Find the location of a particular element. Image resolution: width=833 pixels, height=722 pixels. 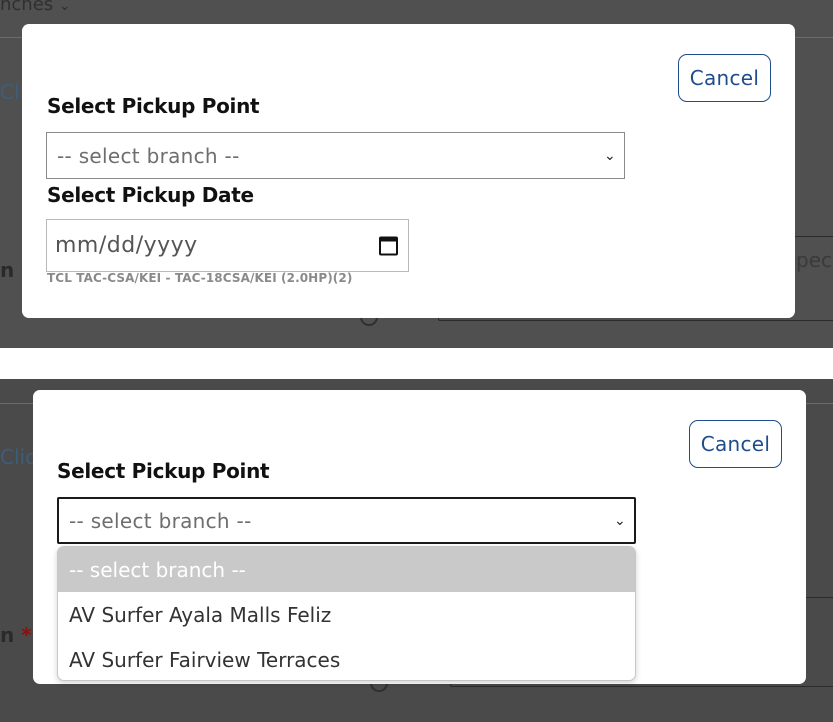

pickup-date-label: Select Pickup Date is located at coordinates (150, 195).